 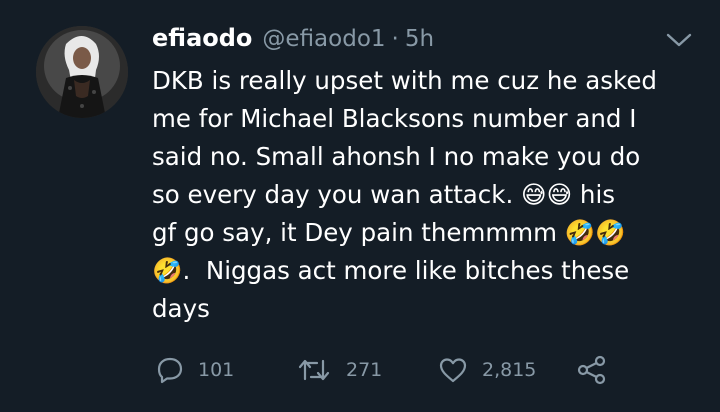 I want to click on reply-icon, so click(x=170, y=370).